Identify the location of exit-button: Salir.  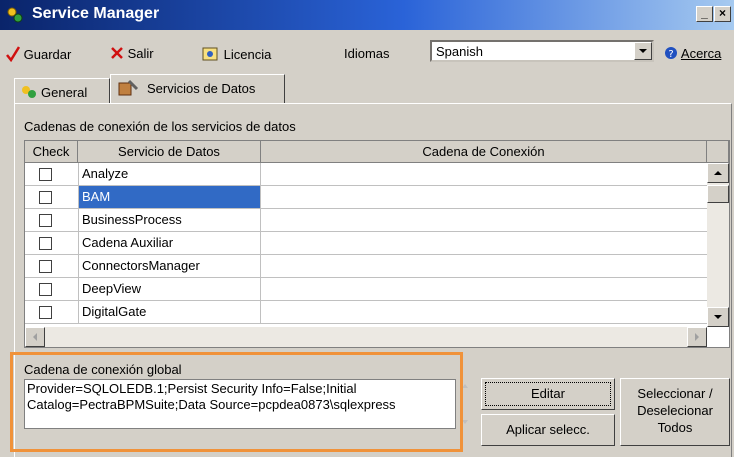
(132, 53).